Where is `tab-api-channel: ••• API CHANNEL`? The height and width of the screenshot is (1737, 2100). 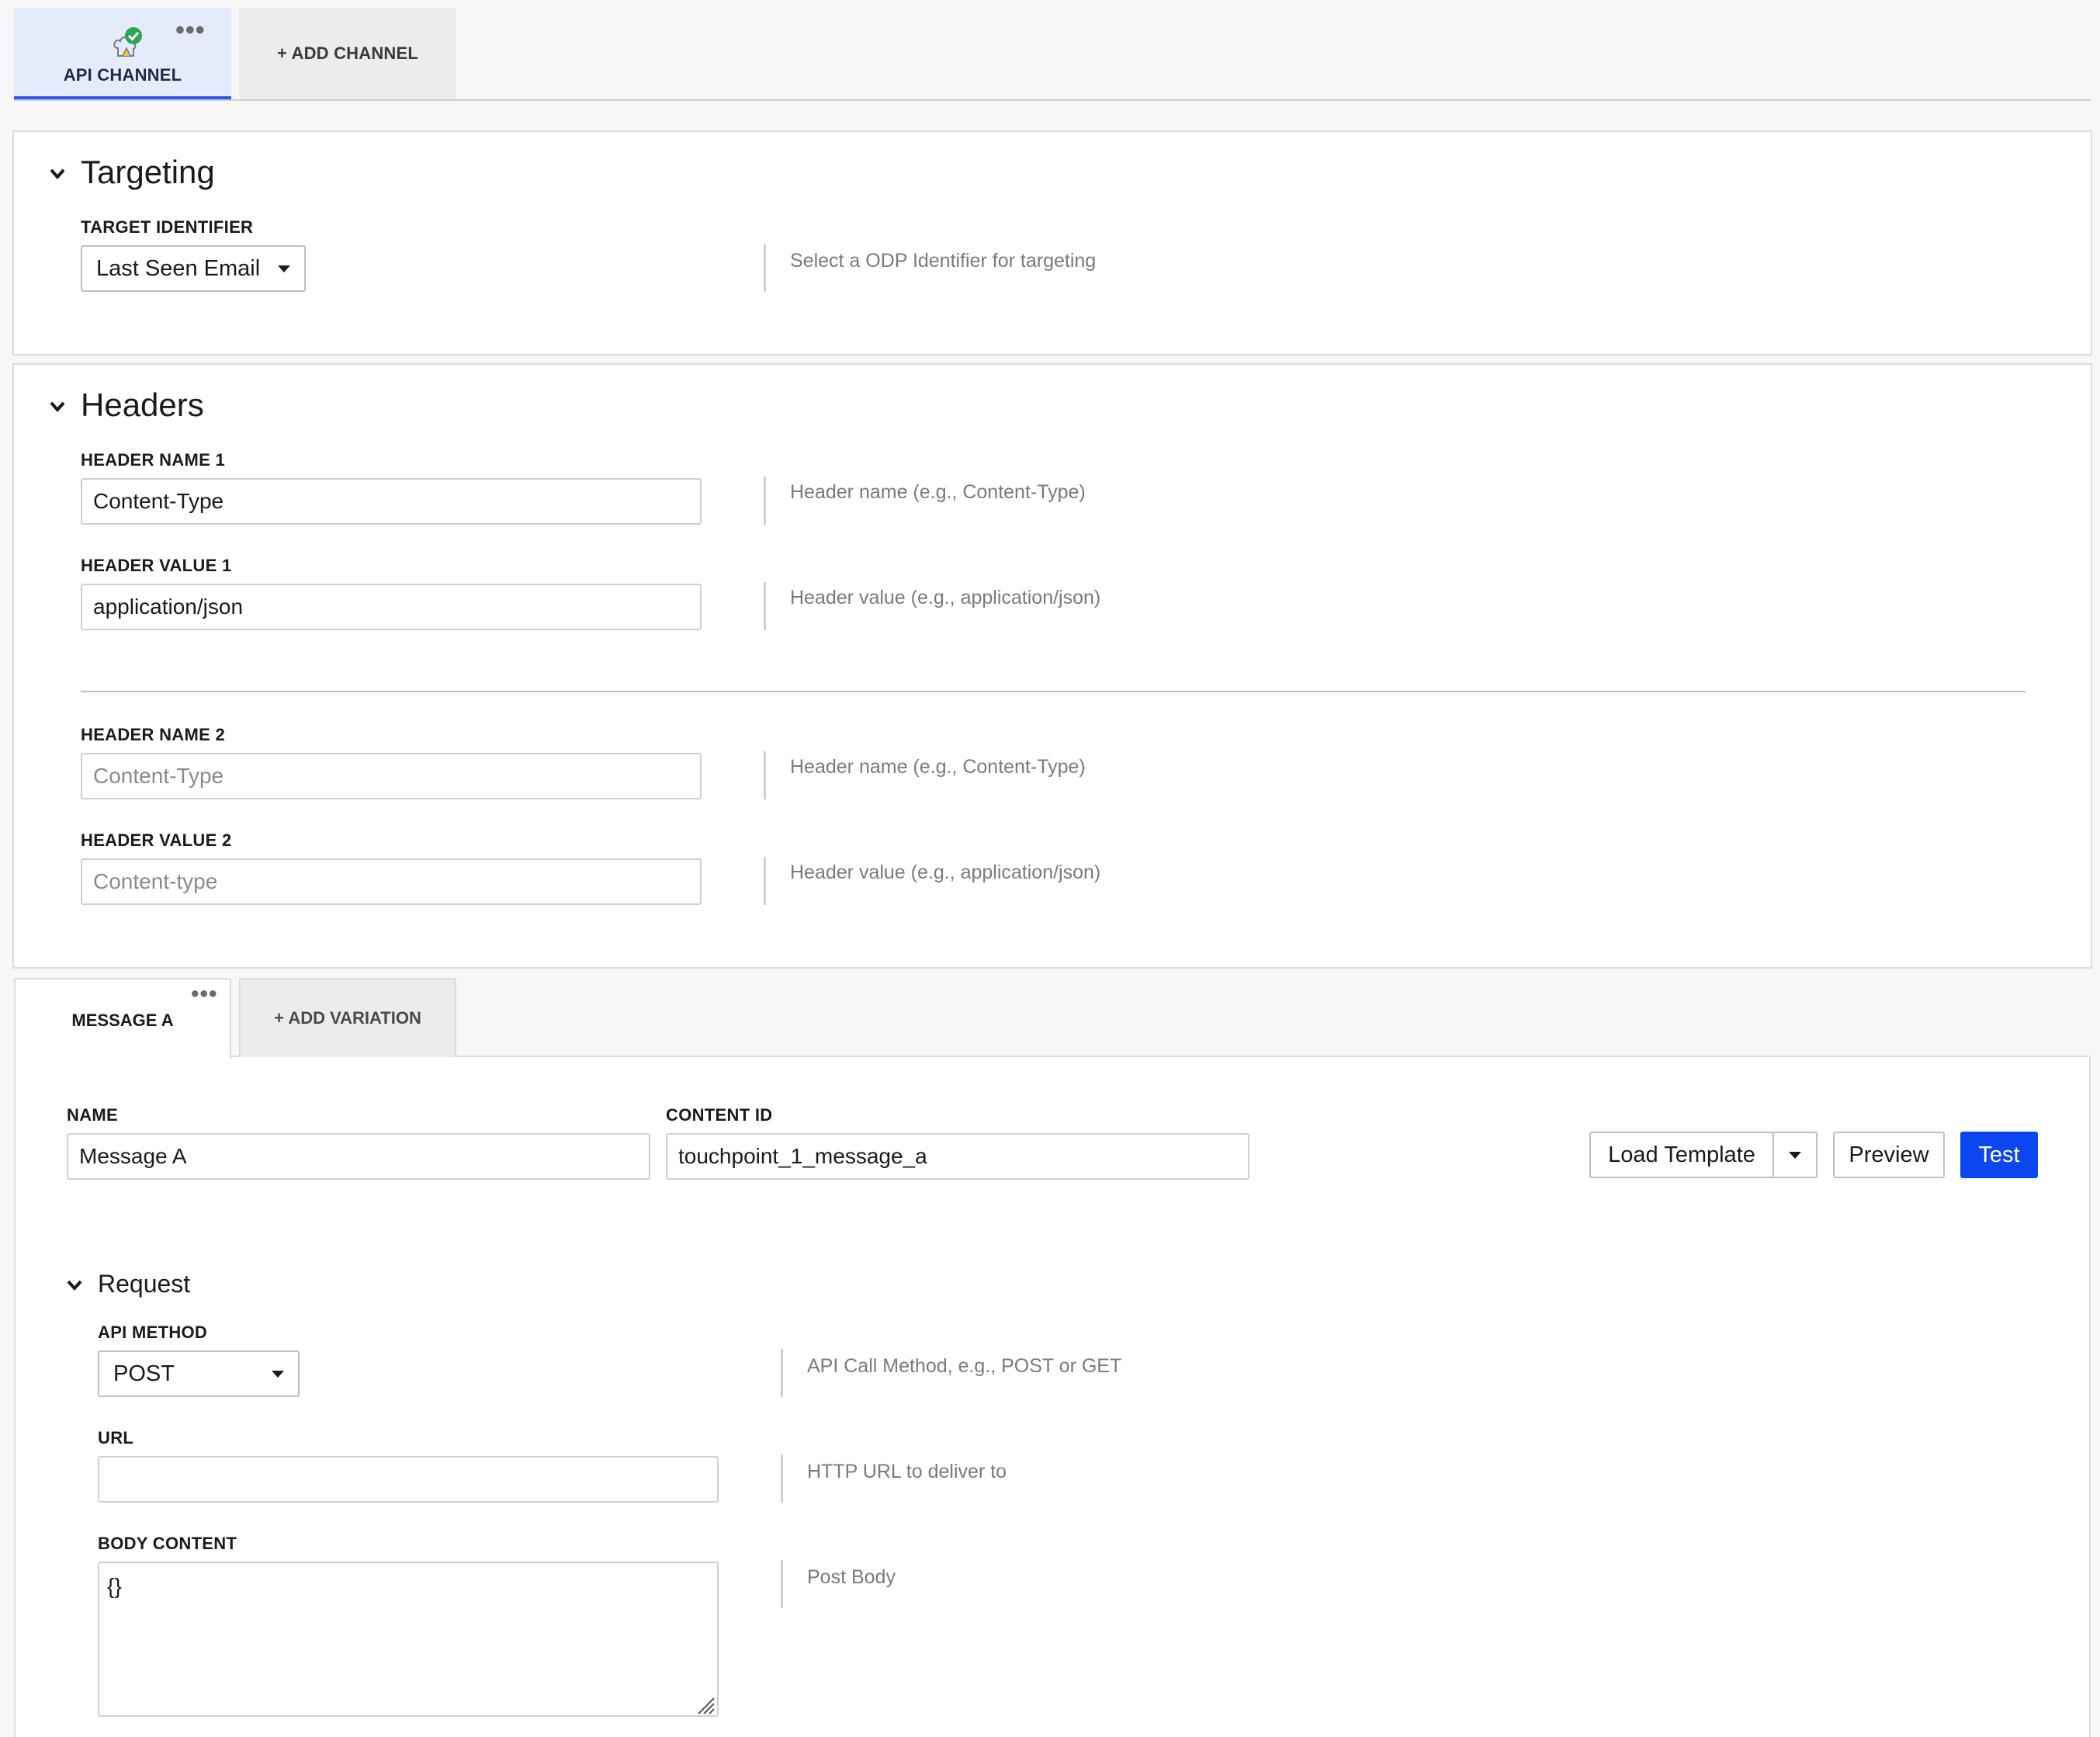
tab-api-channel: ••• API CHANNEL is located at coordinates (122, 54).